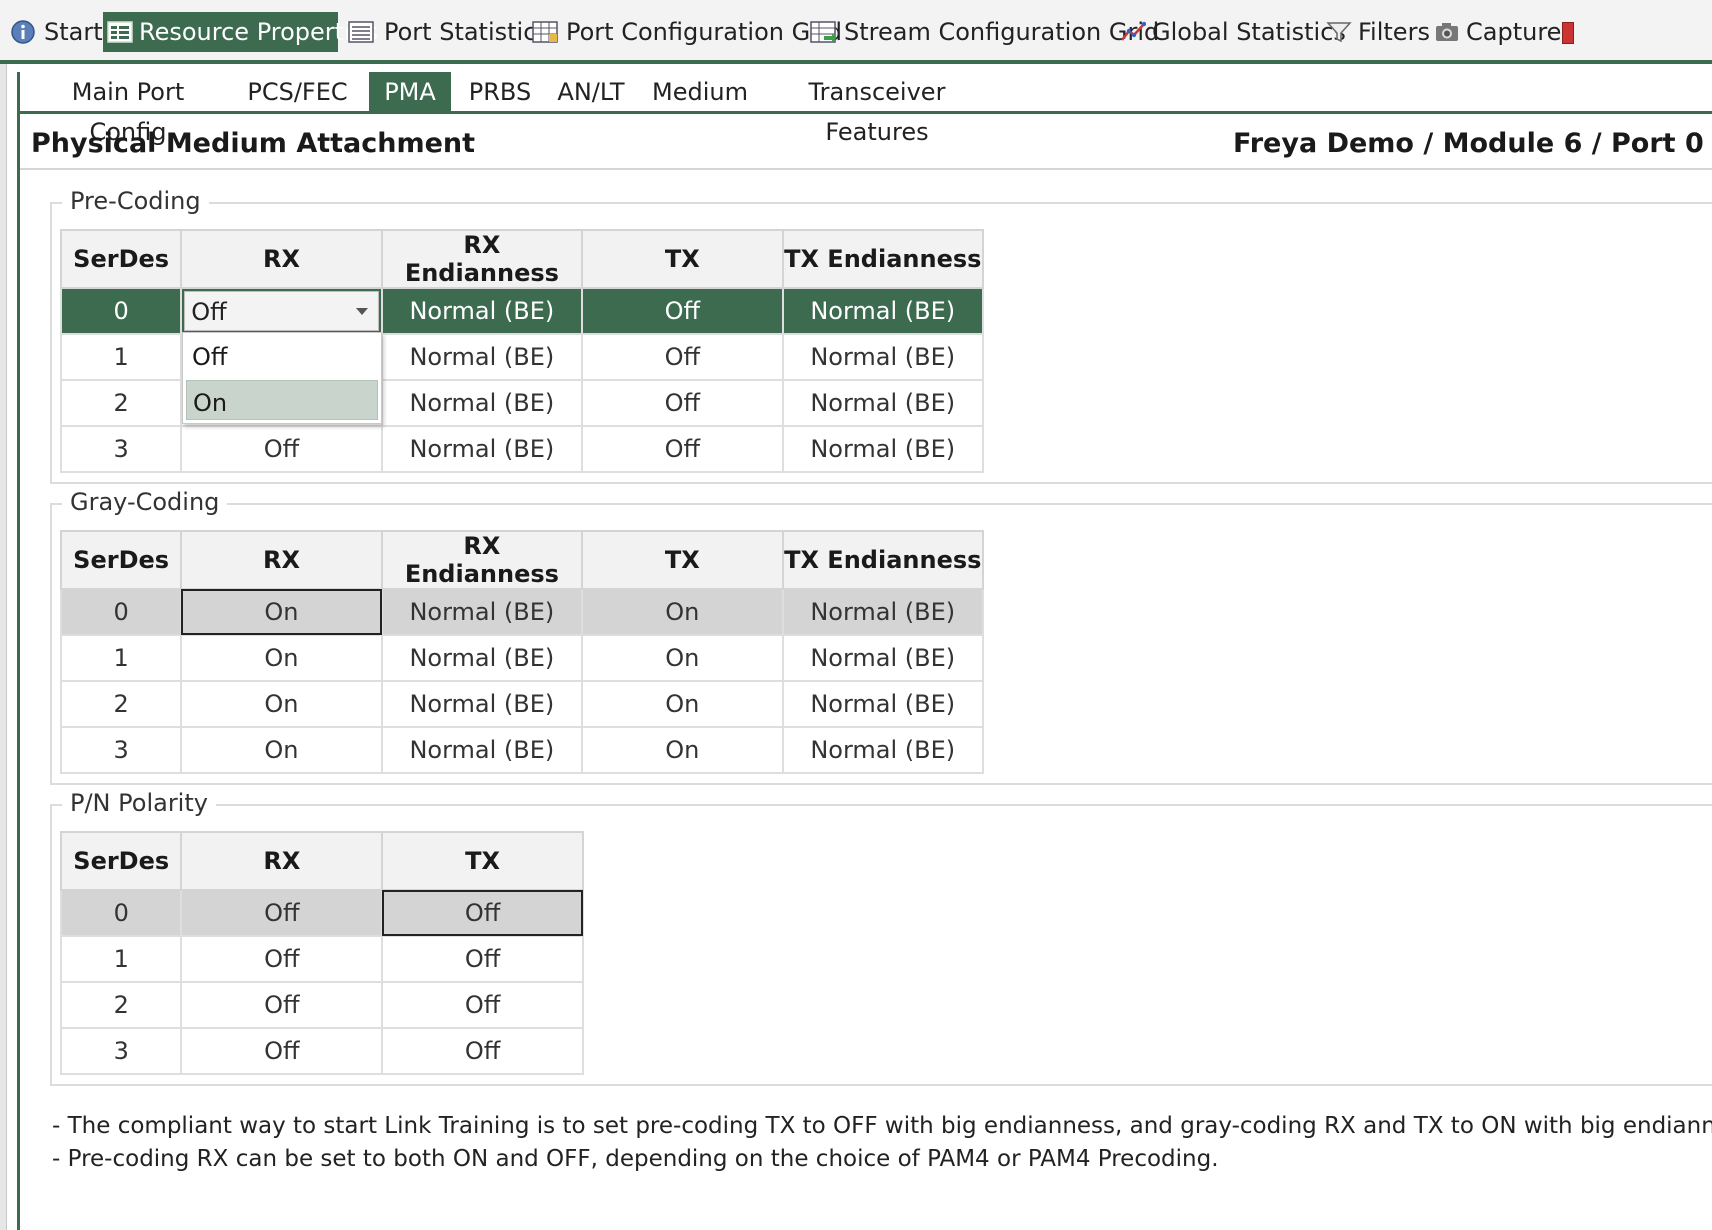 The image size is (1712, 1230). What do you see at coordinates (1377, 32) in the screenshot?
I see `toolbar-filters: Filters` at bounding box center [1377, 32].